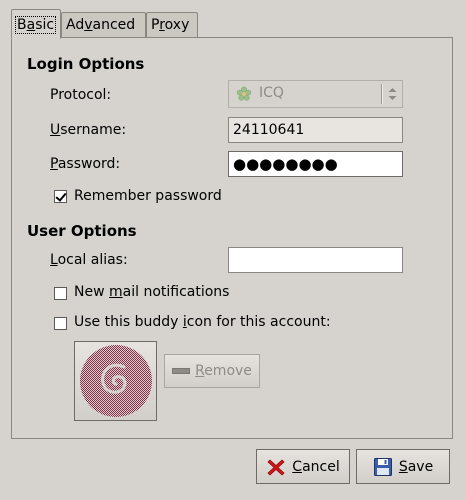 The width and height of the screenshot is (466, 500). What do you see at coordinates (60, 196) in the screenshot?
I see `remember-password-checkbox` at bounding box center [60, 196].